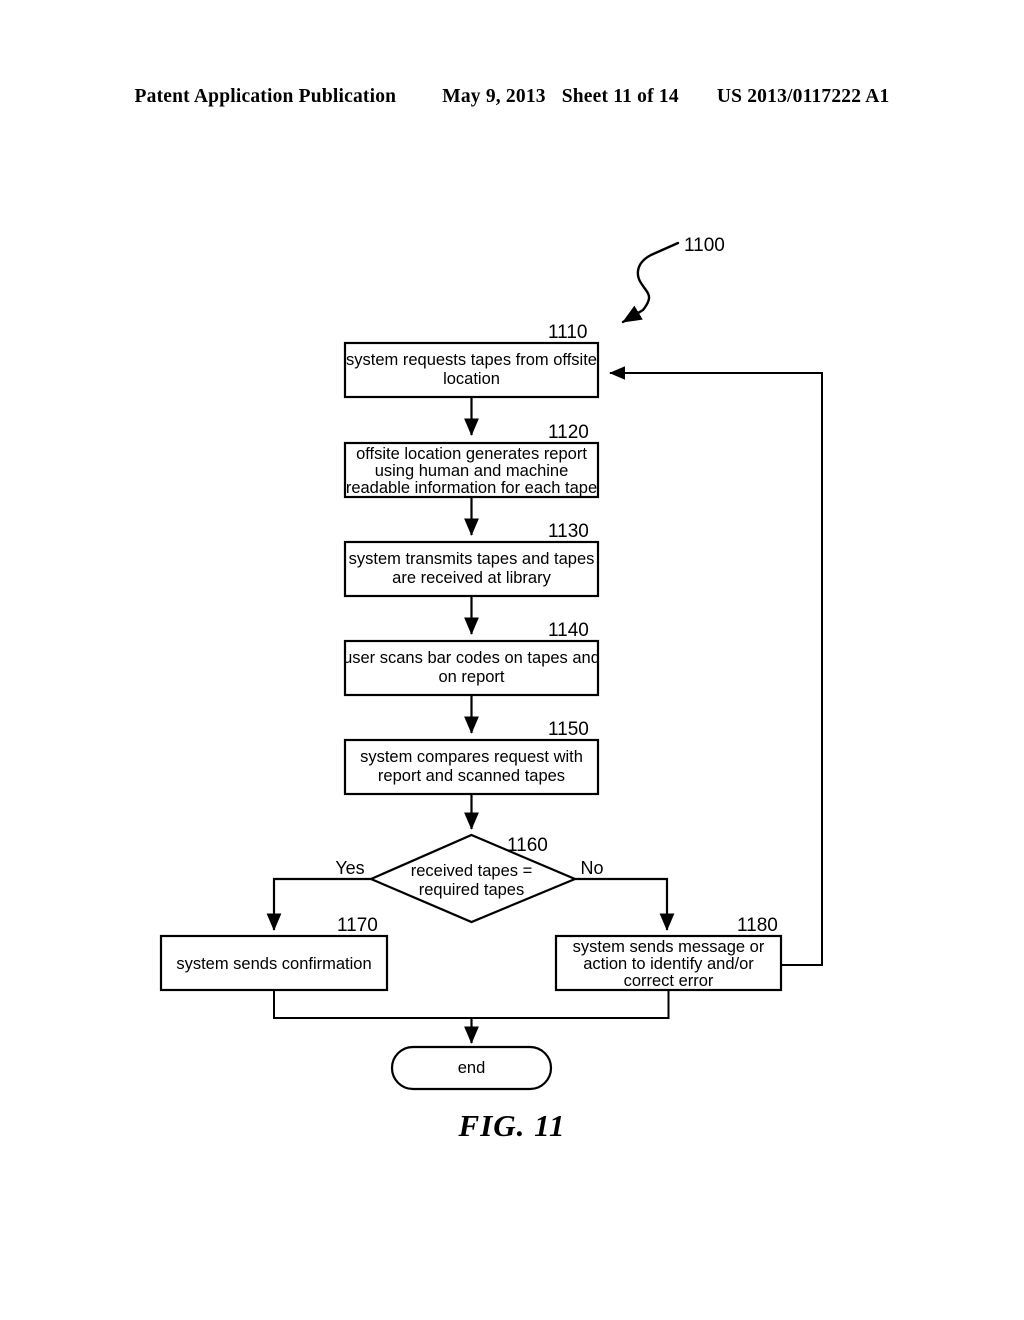  What do you see at coordinates (757, 925) in the screenshot?
I see `node-1180-ref: 1180` at bounding box center [757, 925].